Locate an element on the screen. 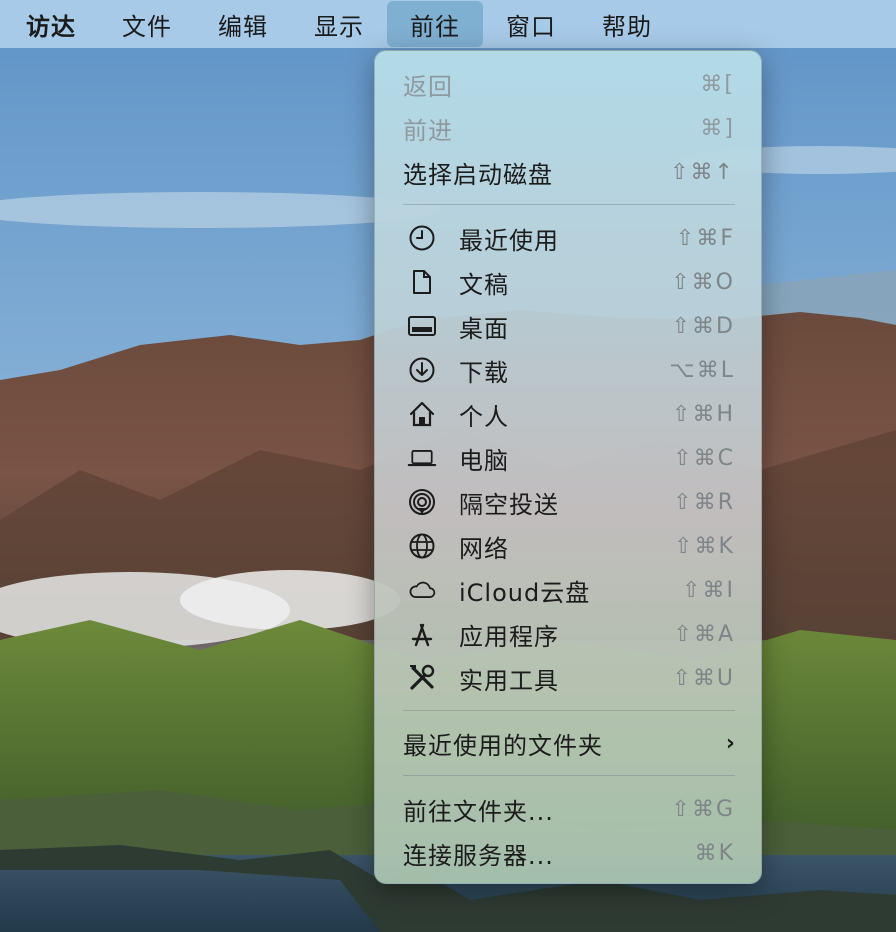 This screenshot has width=896, height=932. menu-finder: 访达 is located at coordinates (49, 24).